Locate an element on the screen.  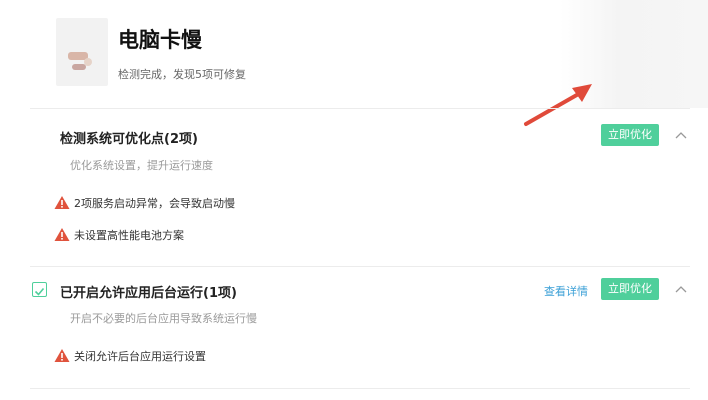
scan-summary-text: 检测完成，发现5项可修复 is located at coordinates (182, 74).